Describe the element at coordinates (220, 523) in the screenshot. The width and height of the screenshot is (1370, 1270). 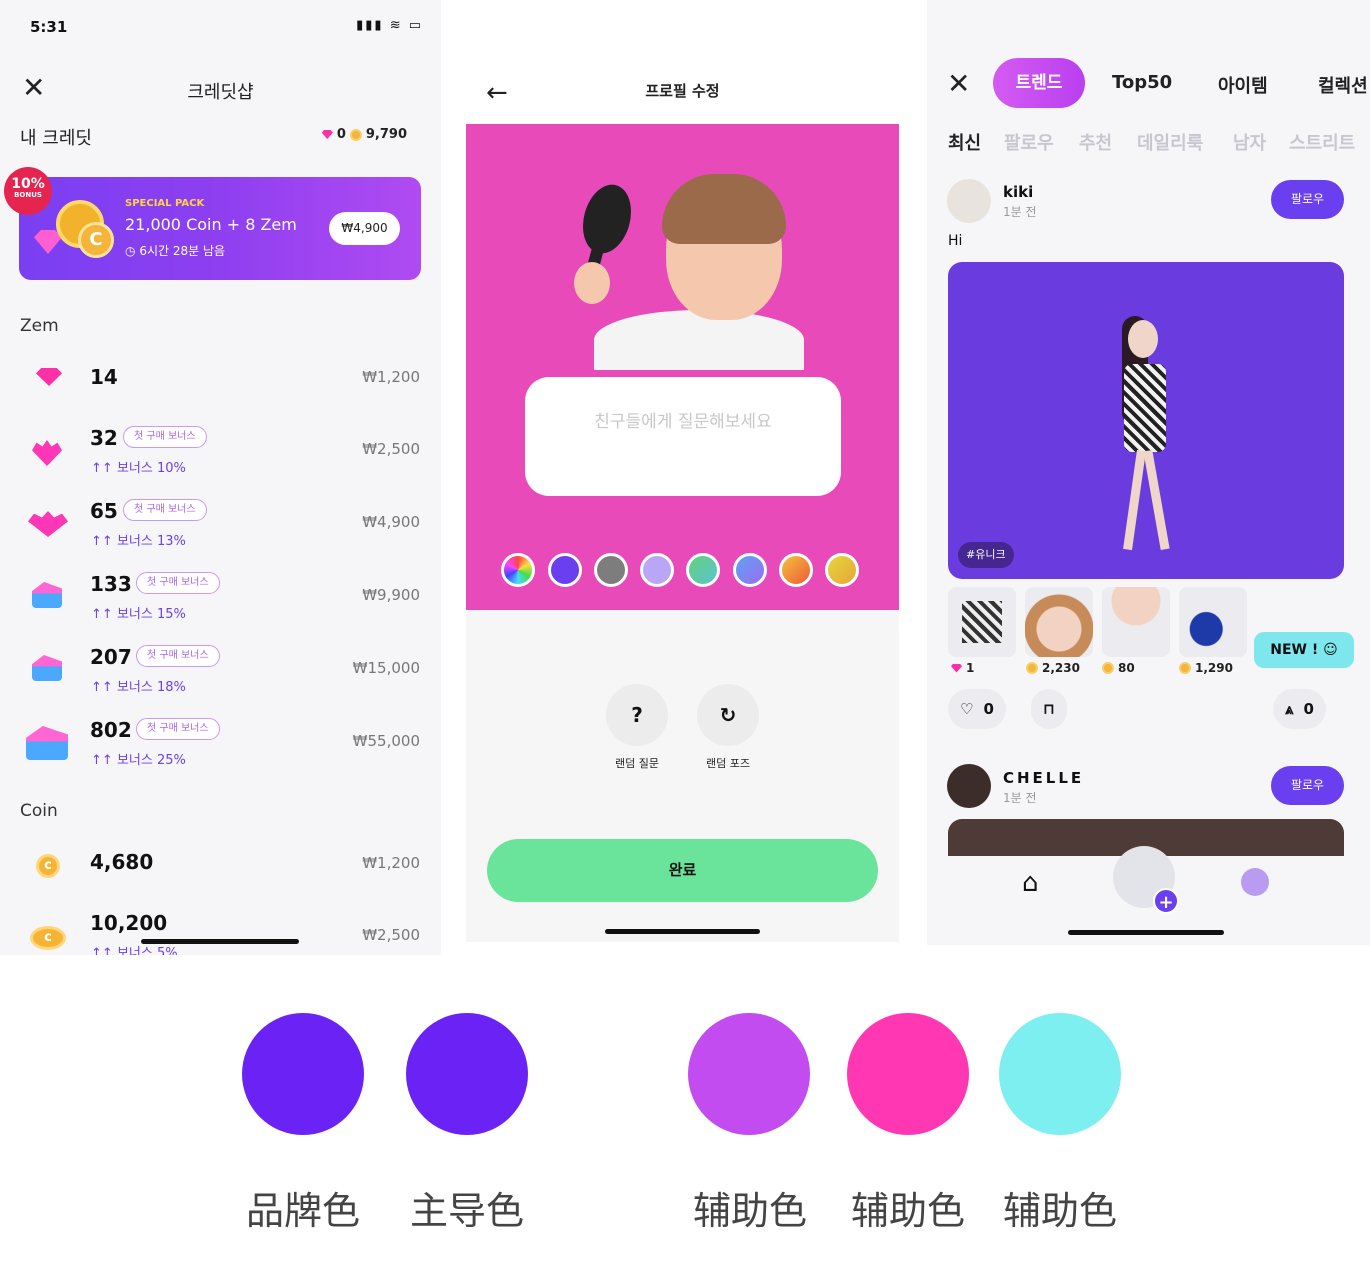
I see `zem-product-row: 65 첫 구매 보너스 ↑↑ 보너스 13% ₩4,900` at that location.